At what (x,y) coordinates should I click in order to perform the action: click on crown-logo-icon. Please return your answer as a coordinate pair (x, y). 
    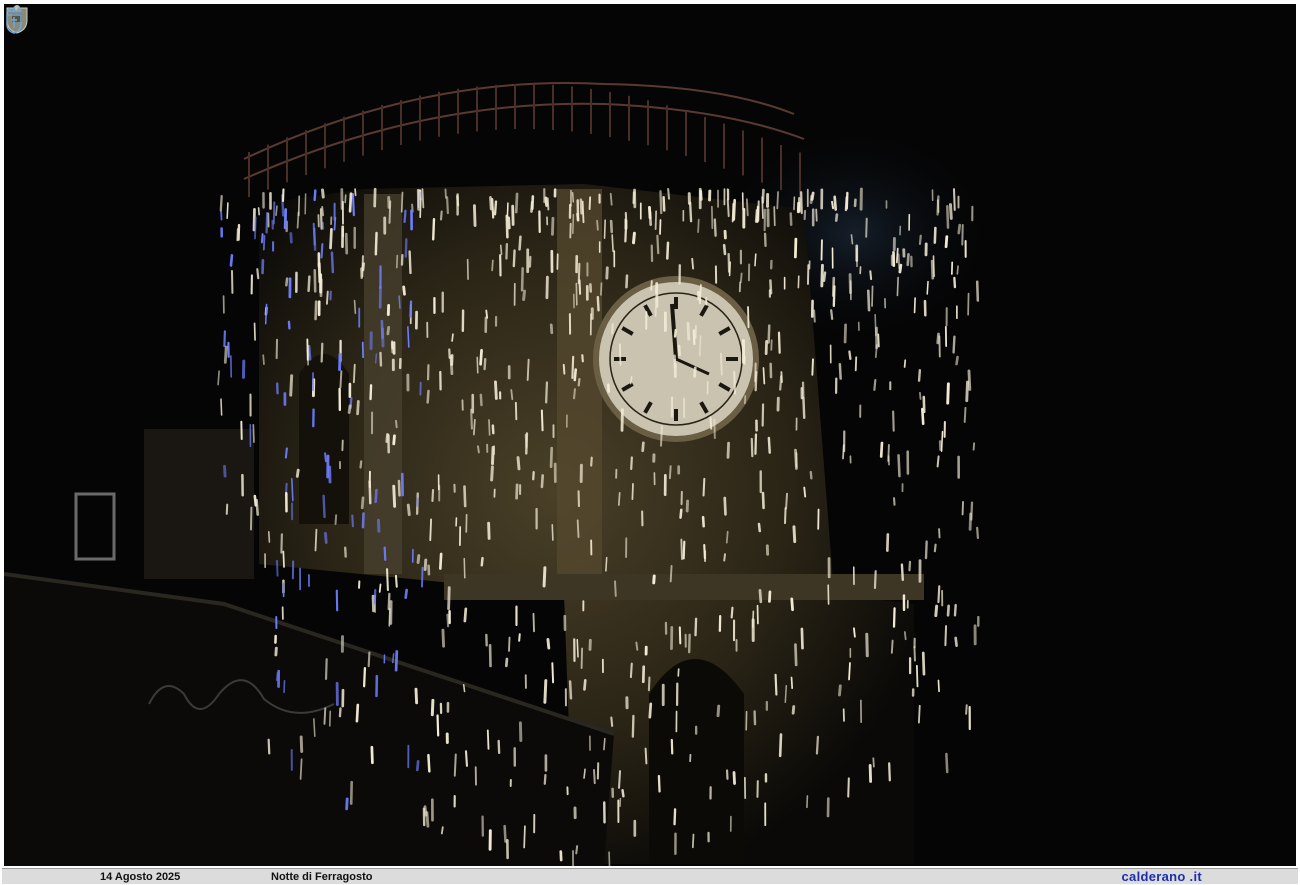
    Looking at the image, I should click on (14, 20).